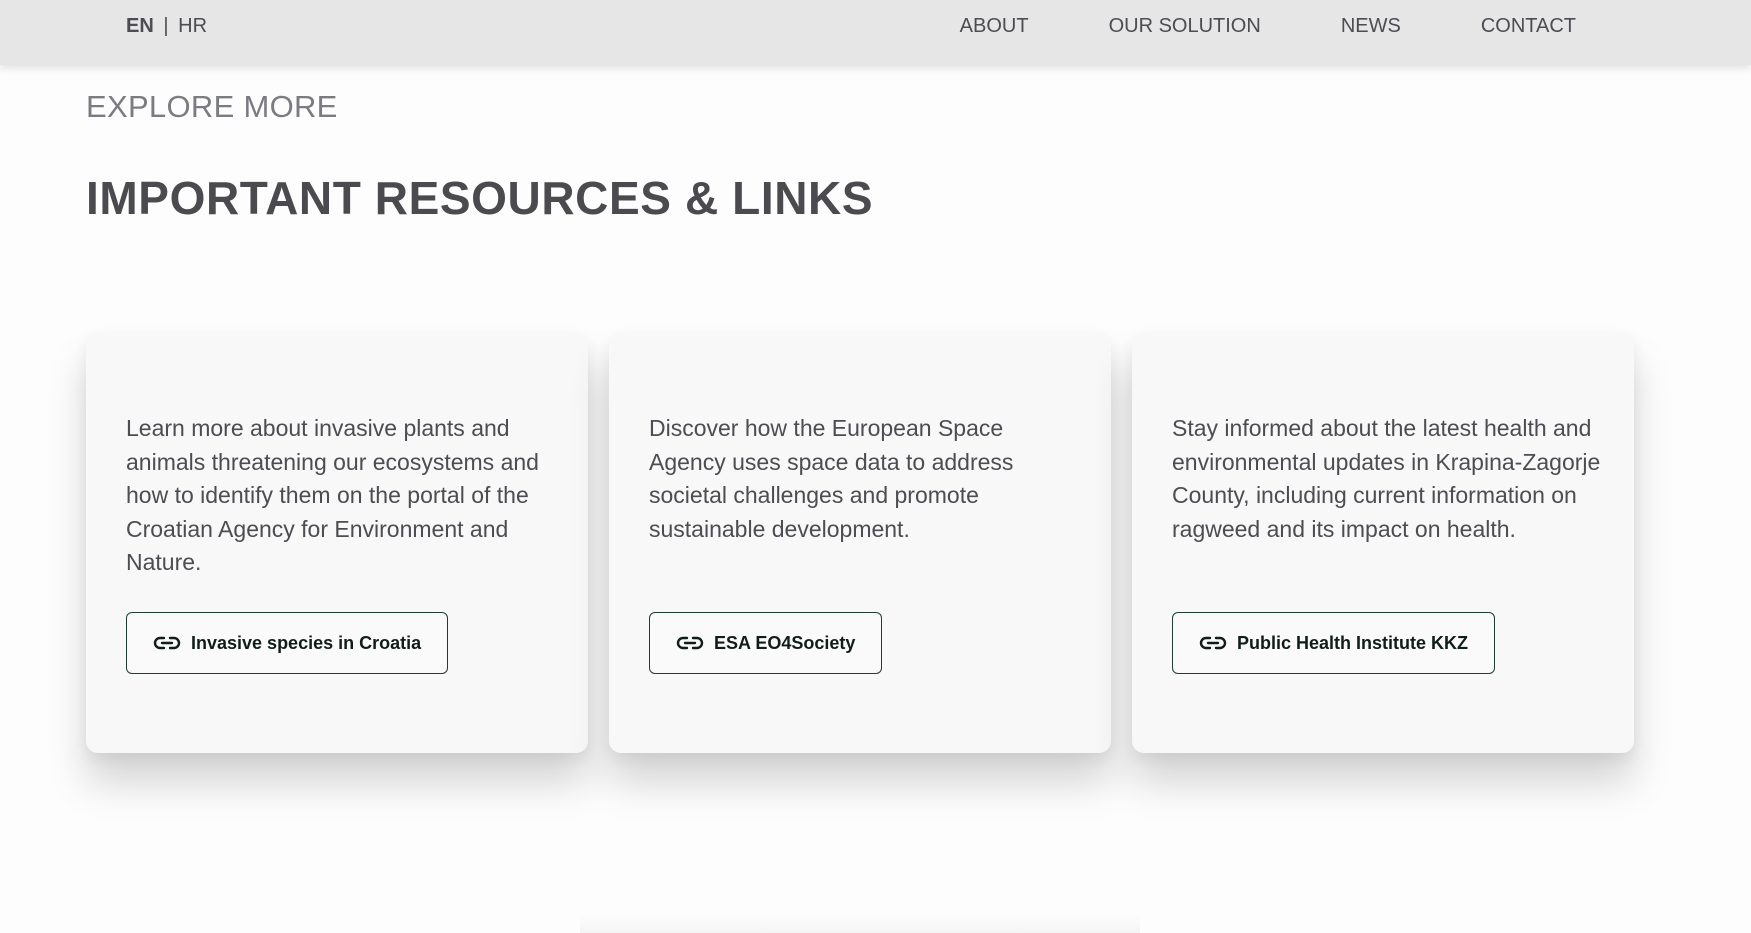  I want to click on section-title: IMPORTANT RESOURCES & LINKS, so click(480, 198).